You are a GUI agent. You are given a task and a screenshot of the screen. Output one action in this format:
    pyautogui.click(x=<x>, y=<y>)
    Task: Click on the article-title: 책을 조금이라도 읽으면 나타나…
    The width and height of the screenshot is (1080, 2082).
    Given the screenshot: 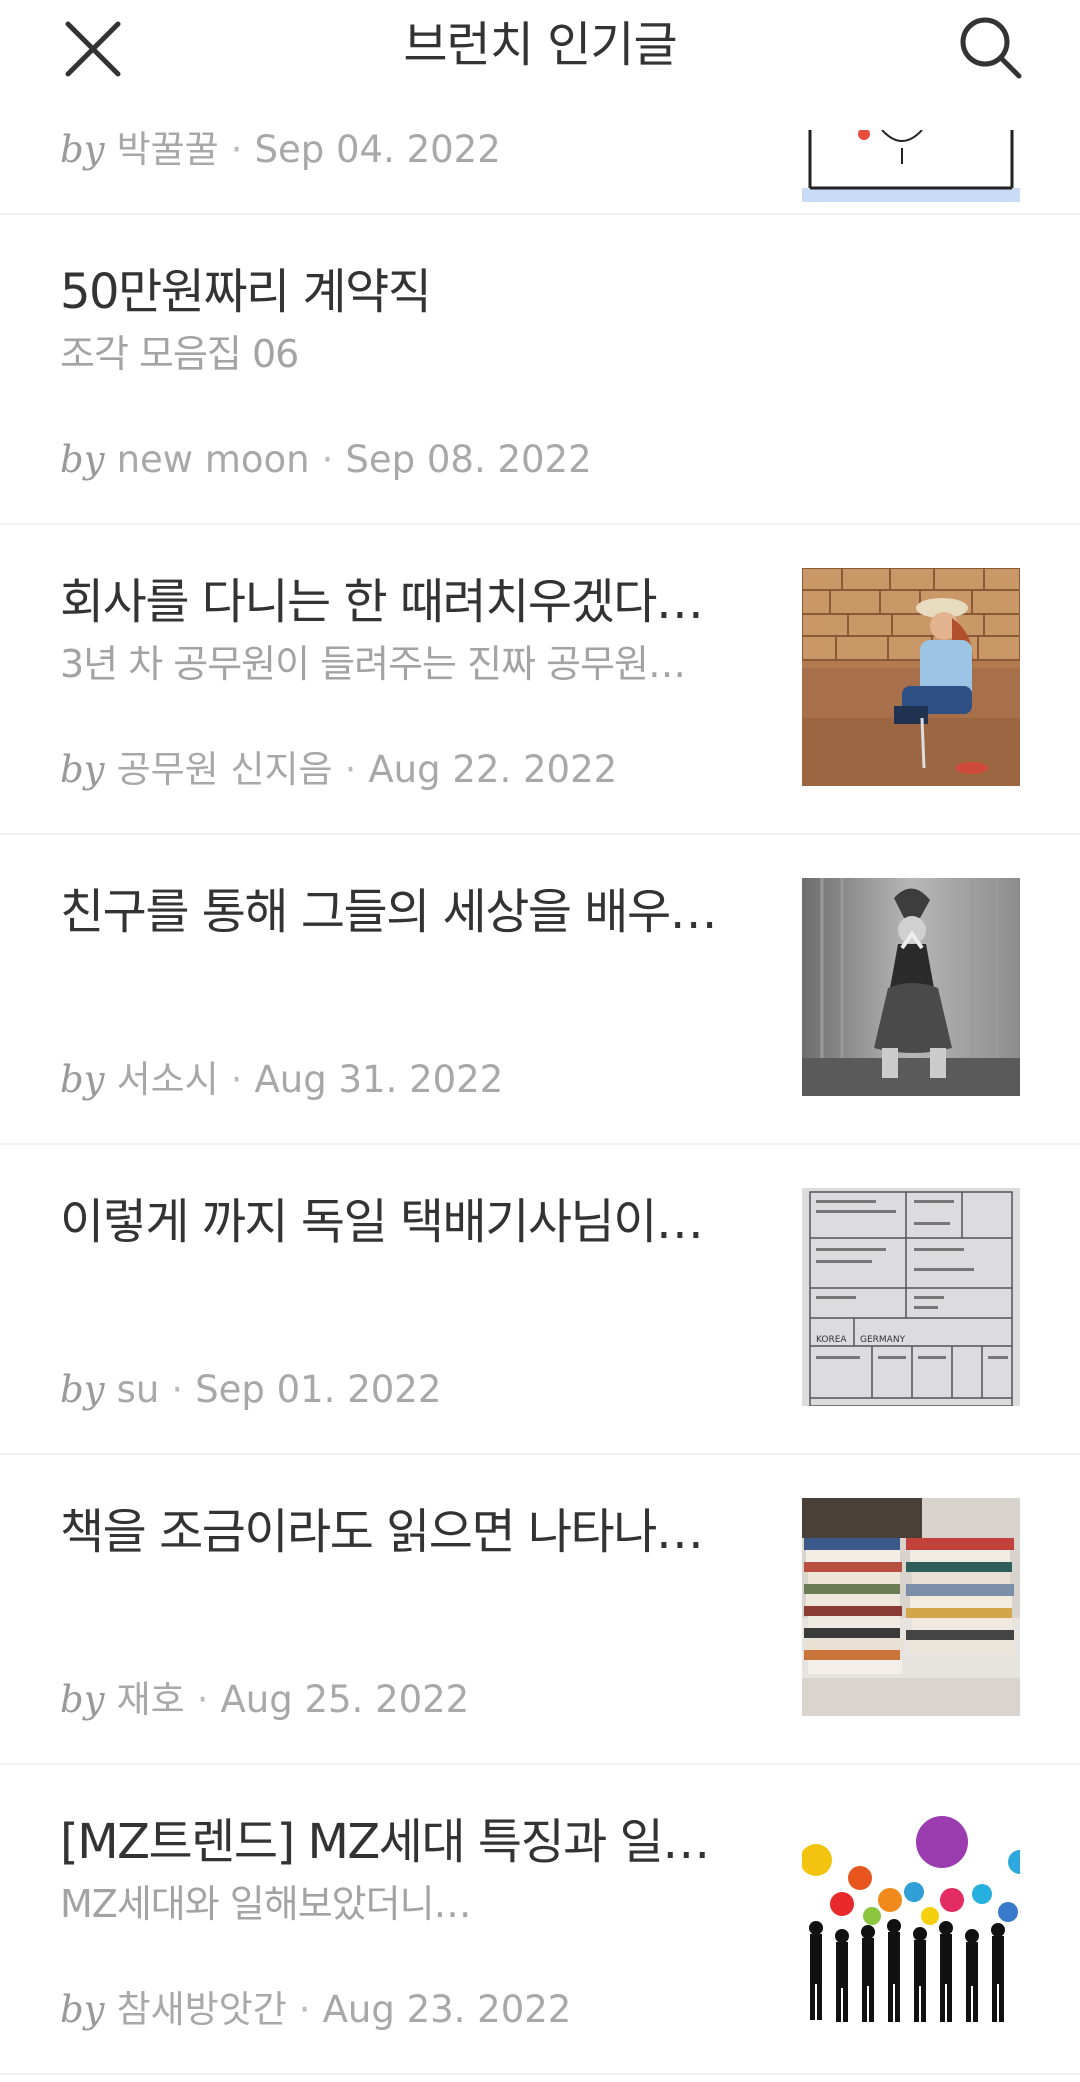 What is the action you would take?
    pyautogui.click(x=382, y=1532)
    